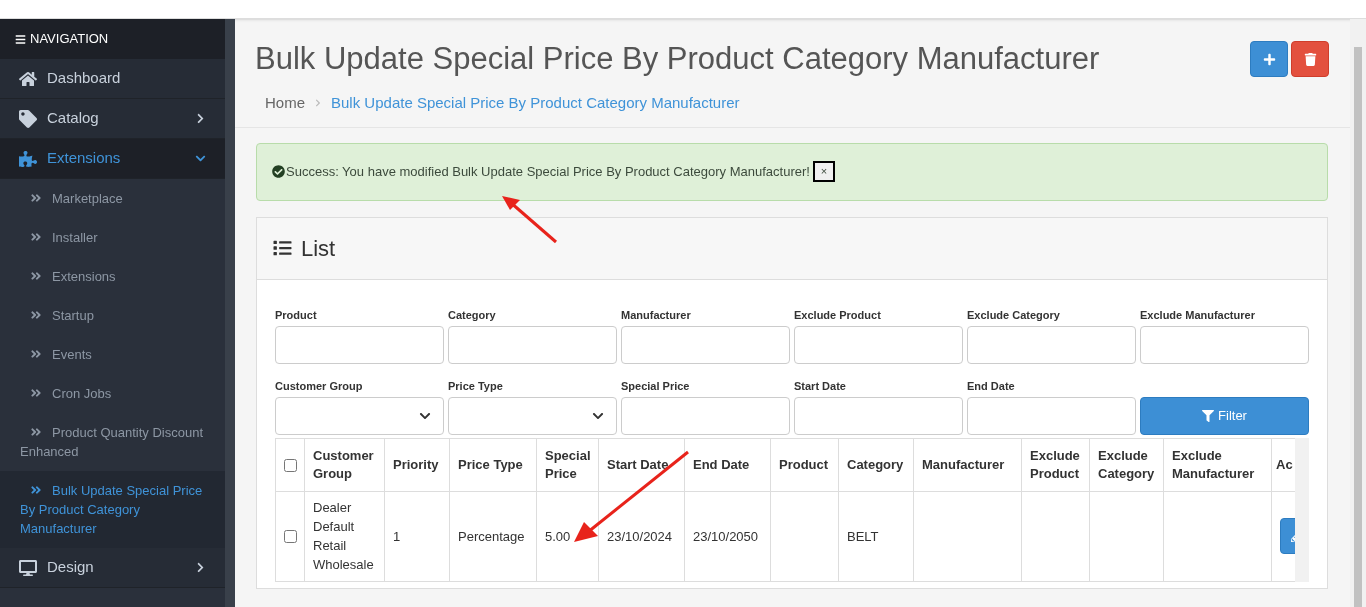 The width and height of the screenshot is (1366, 607). What do you see at coordinates (290, 537) in the screenshot?
I see `row-checkbox` at bounding box center [290, 537].